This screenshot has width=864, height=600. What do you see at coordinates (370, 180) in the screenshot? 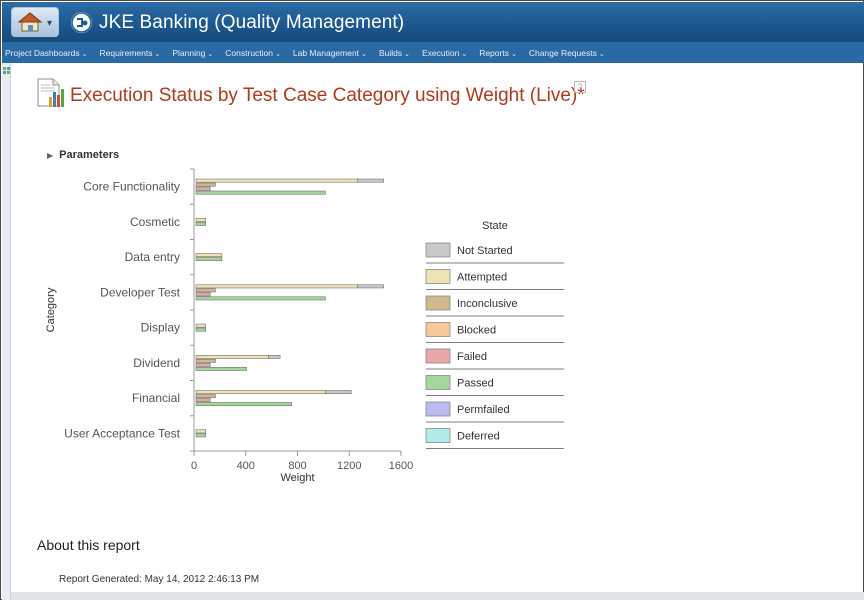
I see `bar-core-functionality-not-started` at bounding box center [370, 180].